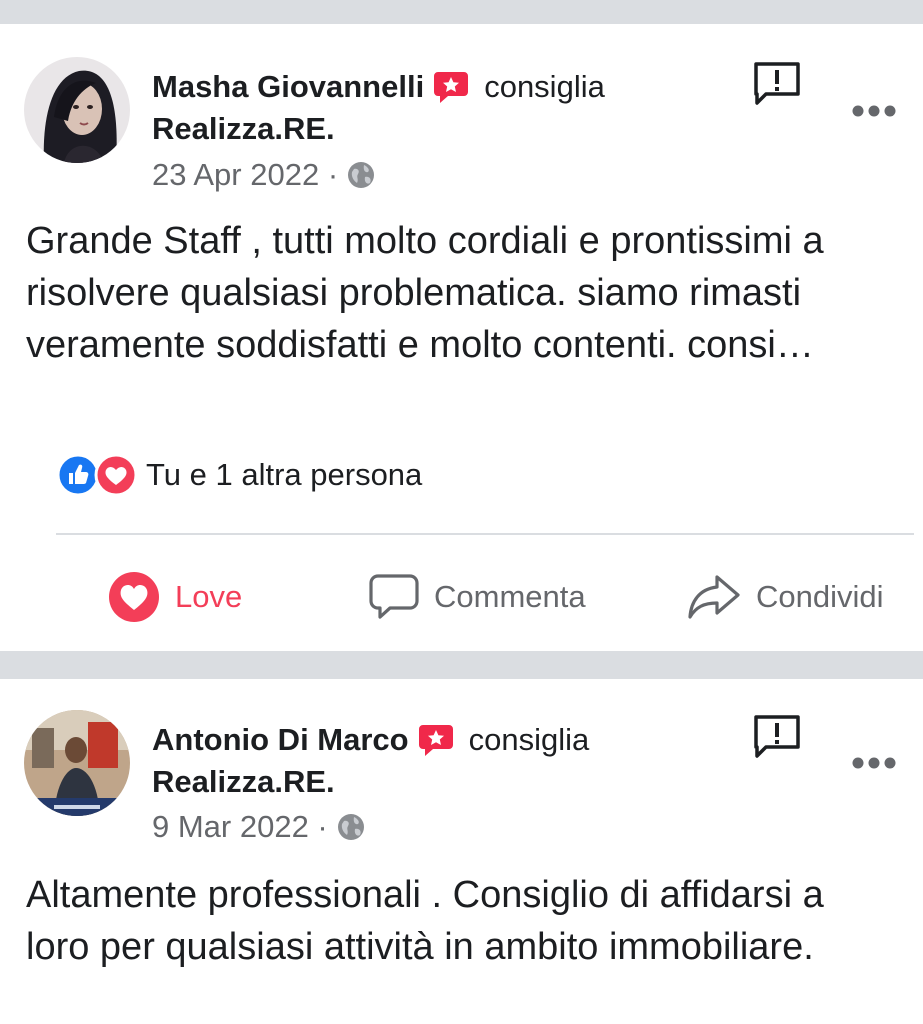 The image size is (923, 1024). Describe the element at coordinates (485, 534) in the screenshot. I see `divider` at that location.